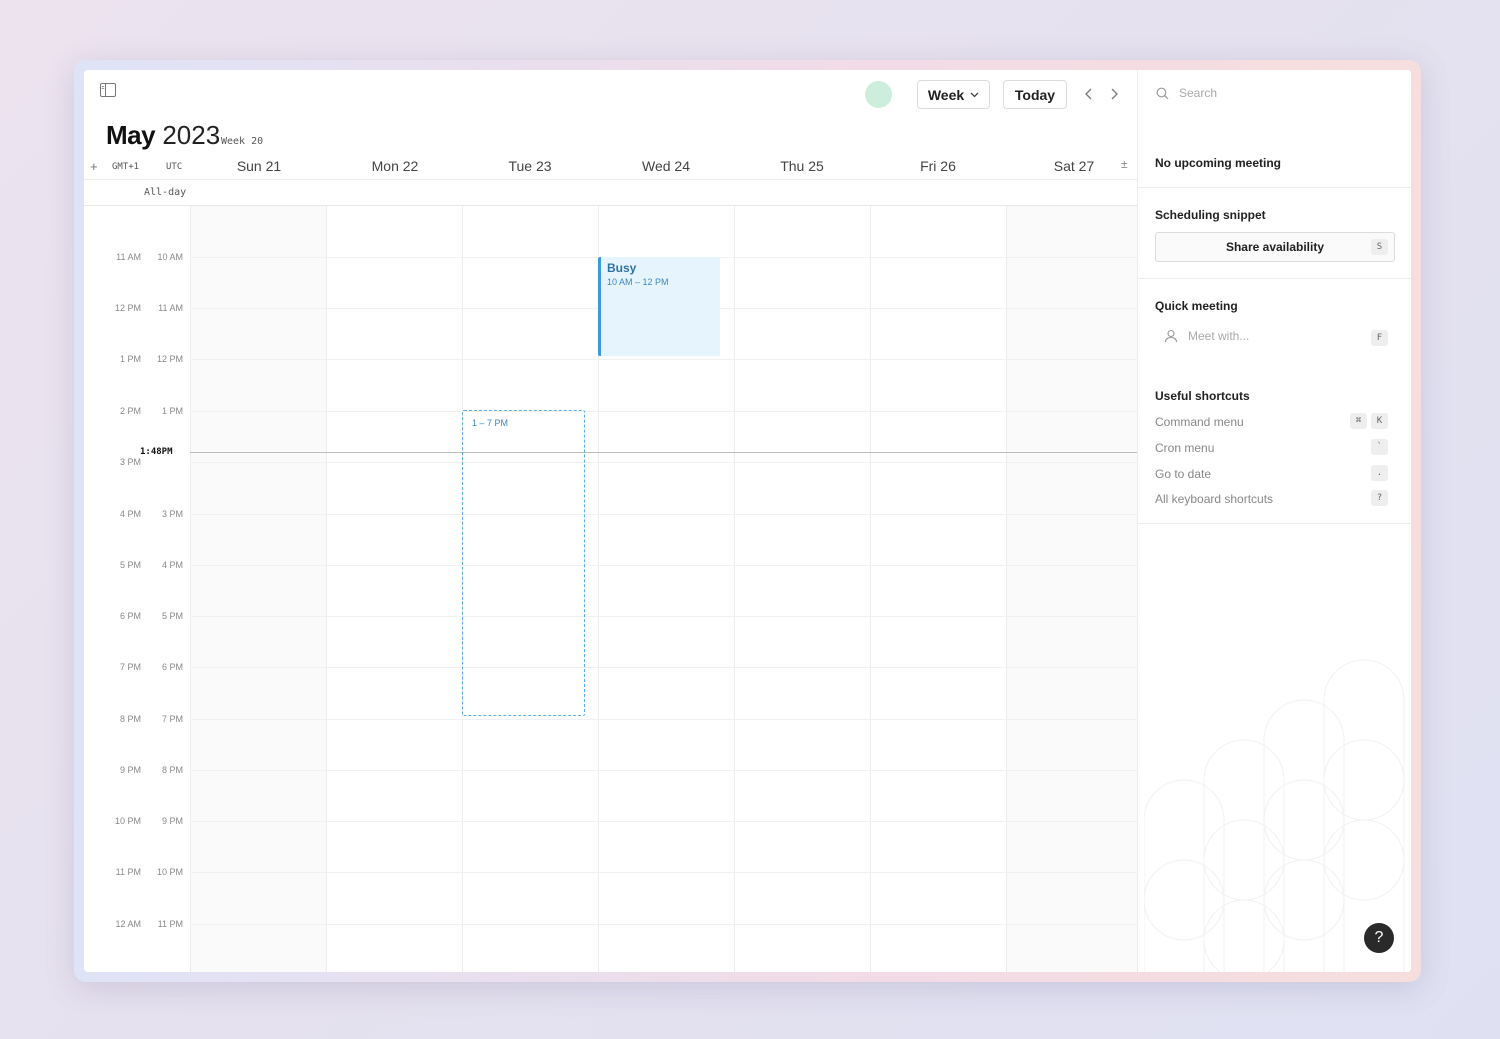 Image resolution: width=1500 pixels, height=1039 pixels. I want to click on view-select-label: Week, so click(946, 94).